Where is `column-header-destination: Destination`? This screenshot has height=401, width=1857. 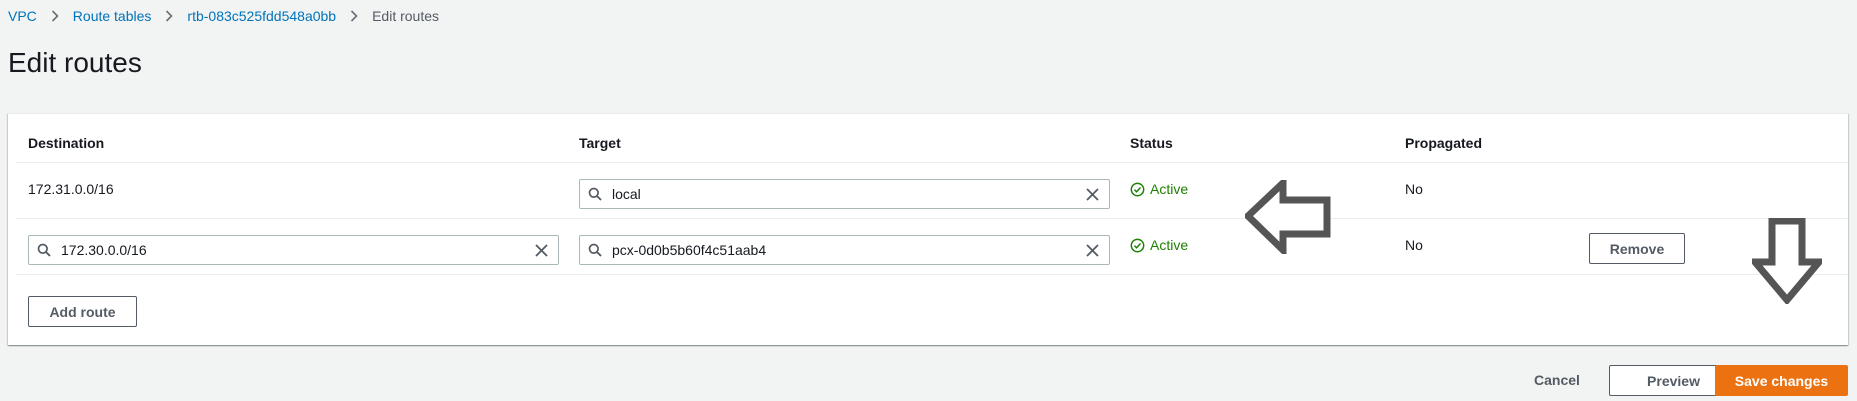
column-header-destination: Destination is located at coordinates (66, 143).